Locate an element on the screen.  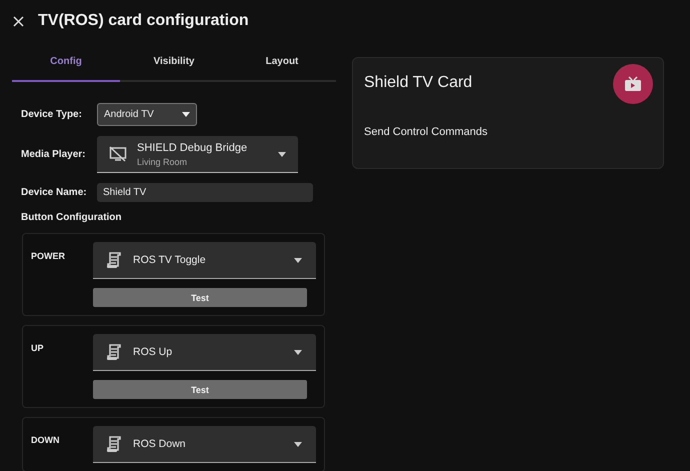
button-label: DOWN is located at coordinates (45, 440).